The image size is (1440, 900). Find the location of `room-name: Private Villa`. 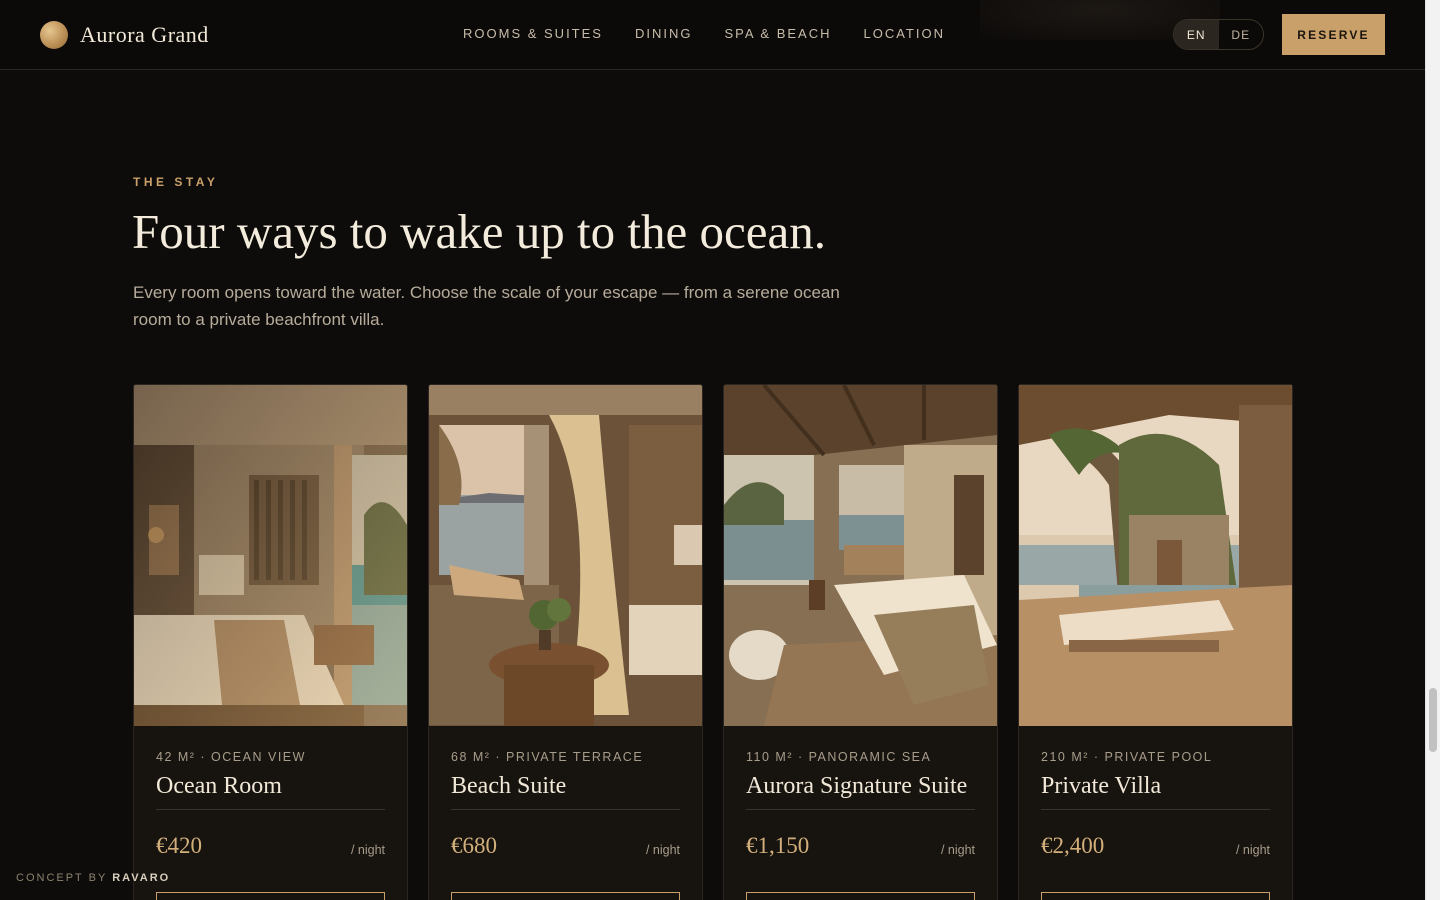

room-name: Private Villa is located at coordinates (1101, 786).